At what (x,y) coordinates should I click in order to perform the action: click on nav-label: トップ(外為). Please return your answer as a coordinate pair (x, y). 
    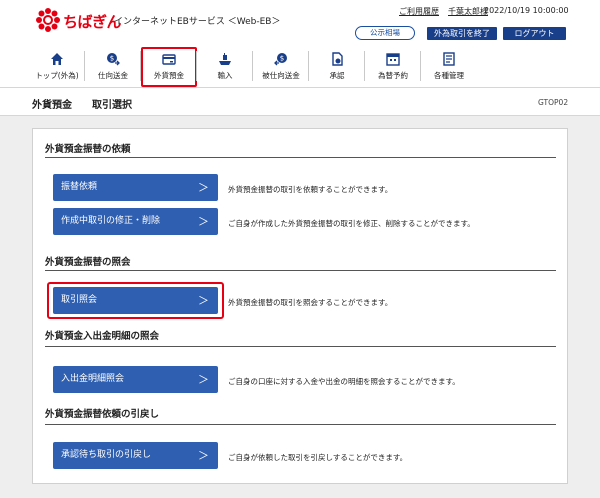
    Looking at the image, I should click on (57, 75).